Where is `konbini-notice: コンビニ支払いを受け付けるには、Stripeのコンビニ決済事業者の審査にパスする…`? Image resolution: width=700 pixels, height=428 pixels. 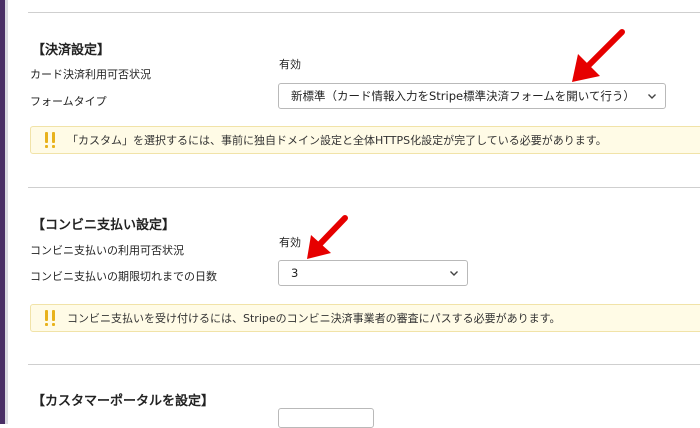
konbini-notice: コンビニ支払いを受け付けるには、Stripeのコンビニ決済事業者の審査にパスする… is located at coordinates (365, 318).